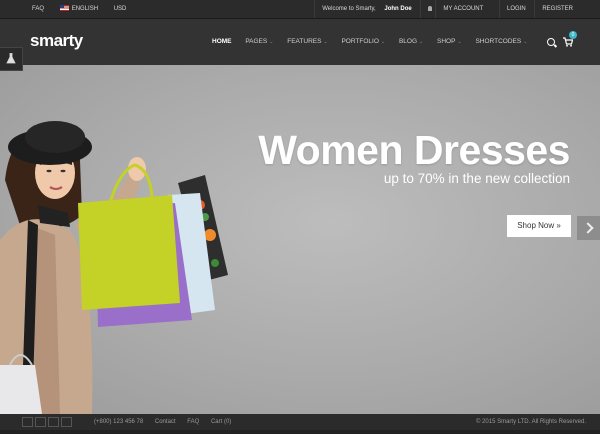 This screenshot has width=600, height=434. I want to click on footer-contact-link: Contact, so click(165, 422).